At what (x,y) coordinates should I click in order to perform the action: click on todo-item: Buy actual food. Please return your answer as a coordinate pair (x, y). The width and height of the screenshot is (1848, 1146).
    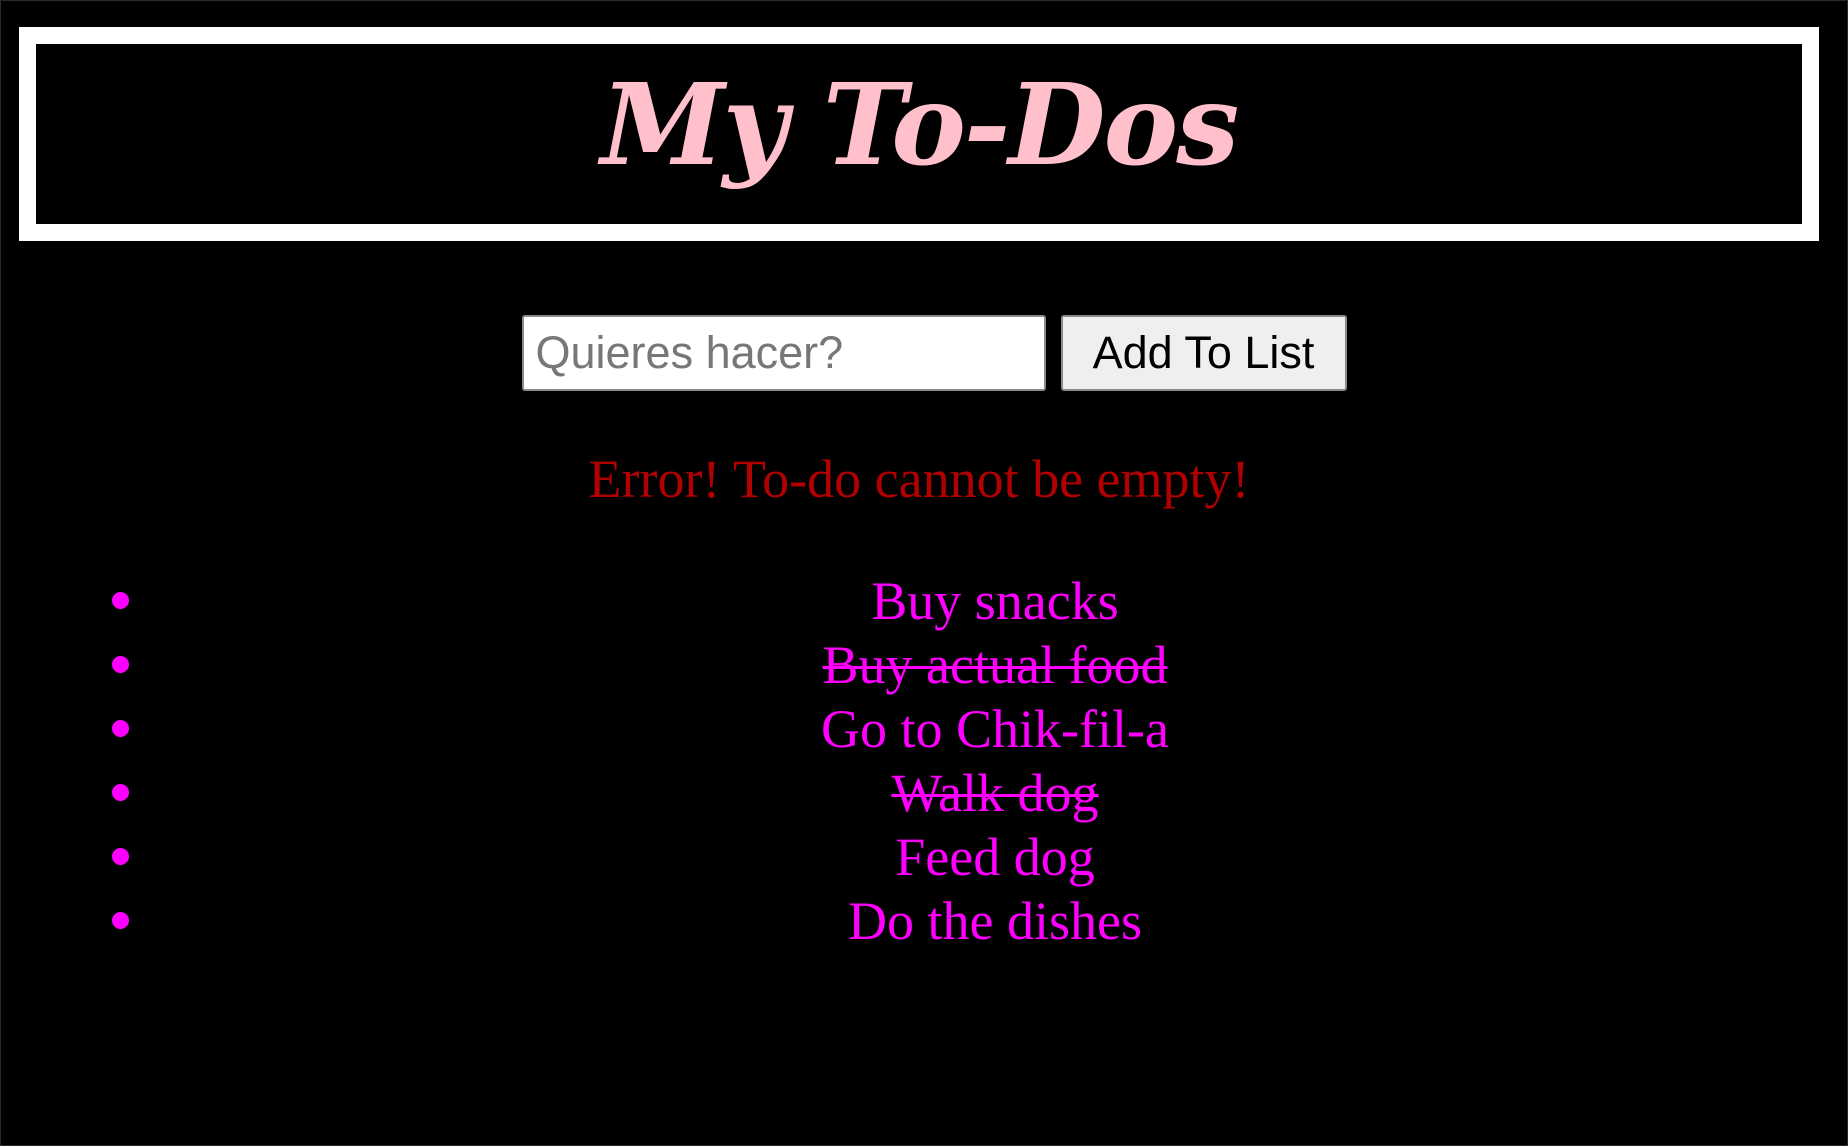
    Looking at the image, I should click on (924, 665).